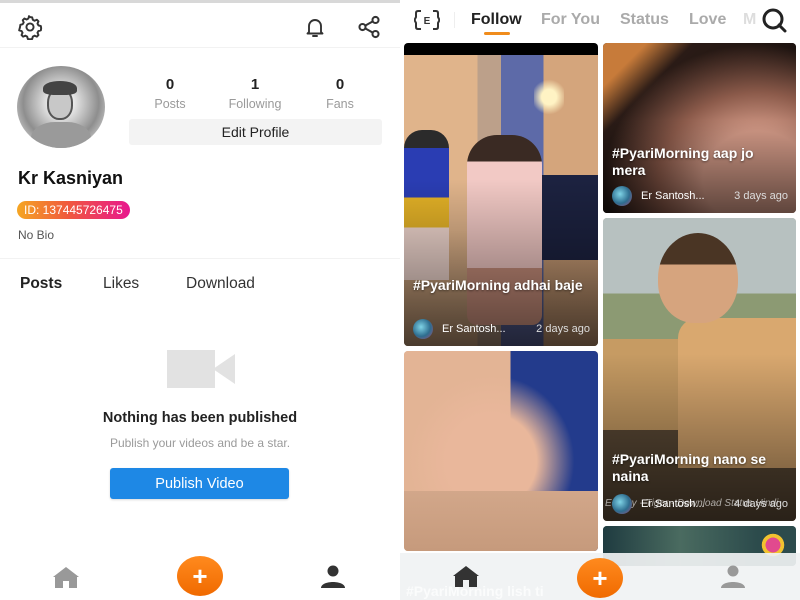  I want to click on tab-for-you: For You, so click(570, 20).